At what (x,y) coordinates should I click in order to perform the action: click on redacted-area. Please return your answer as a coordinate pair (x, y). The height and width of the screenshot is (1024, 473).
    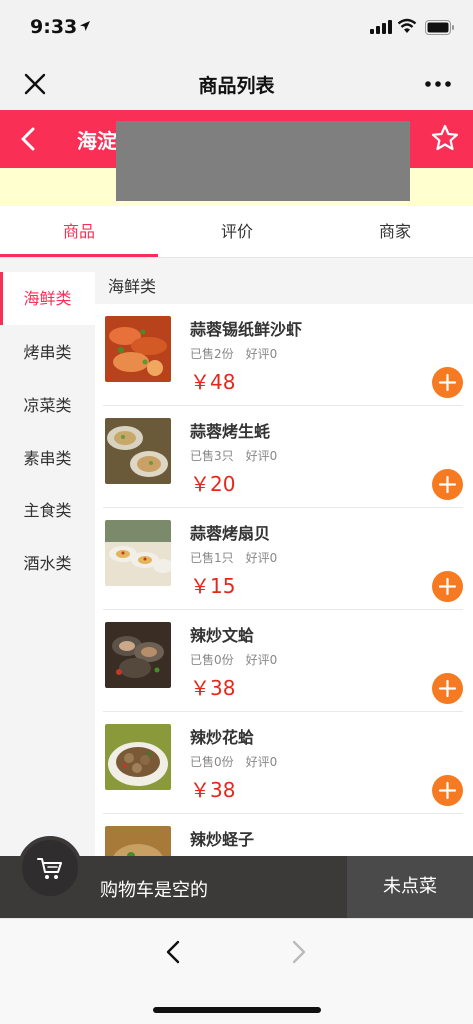
    Looking at the image, I should click on (263, 161).